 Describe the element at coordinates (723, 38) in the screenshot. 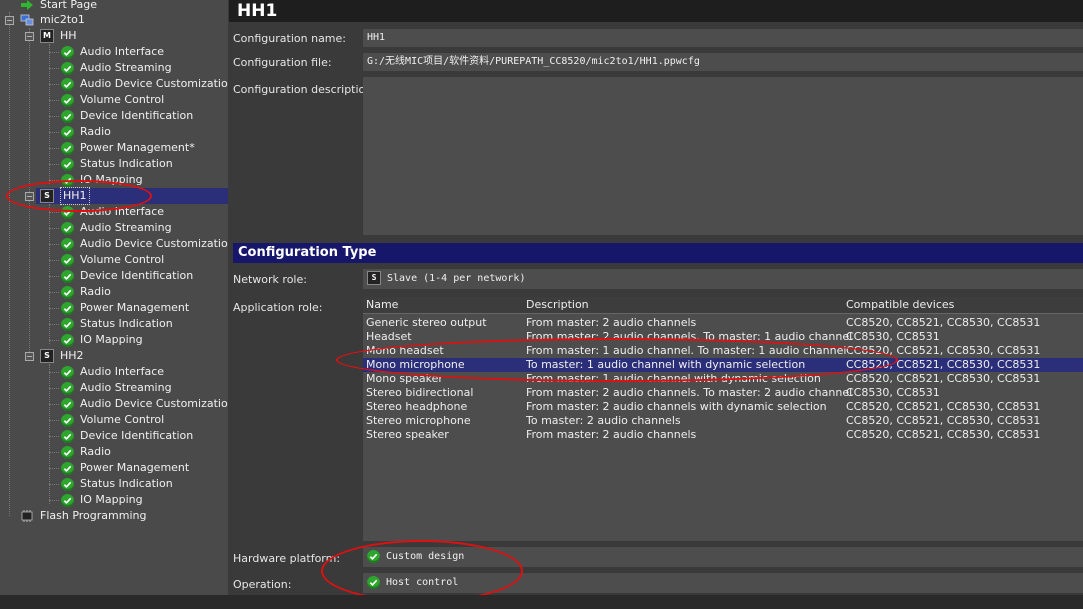

I see `config-name-field: HH1` at that location.